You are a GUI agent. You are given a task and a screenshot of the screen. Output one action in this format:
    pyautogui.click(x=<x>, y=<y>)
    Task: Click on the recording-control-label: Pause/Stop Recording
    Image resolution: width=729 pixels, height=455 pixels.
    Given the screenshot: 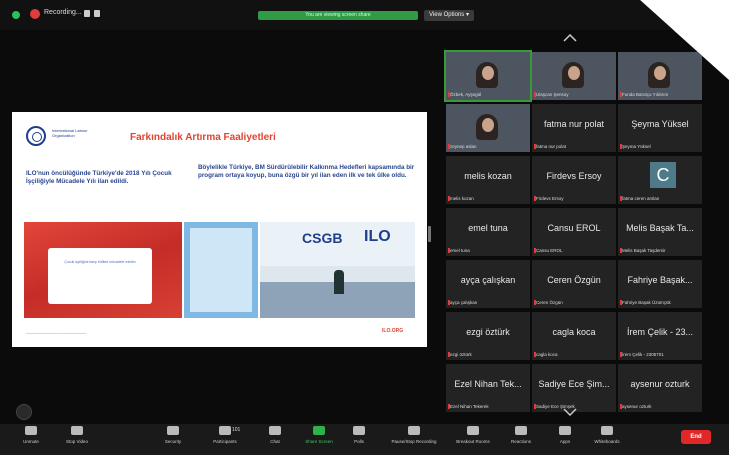 What is the action you would take?
    pyautogui.click(x=414, y=441)
    